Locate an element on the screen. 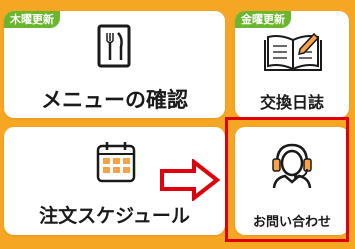 The image size is (355, 249). calendar-icon is located at coordinates (116, 162).